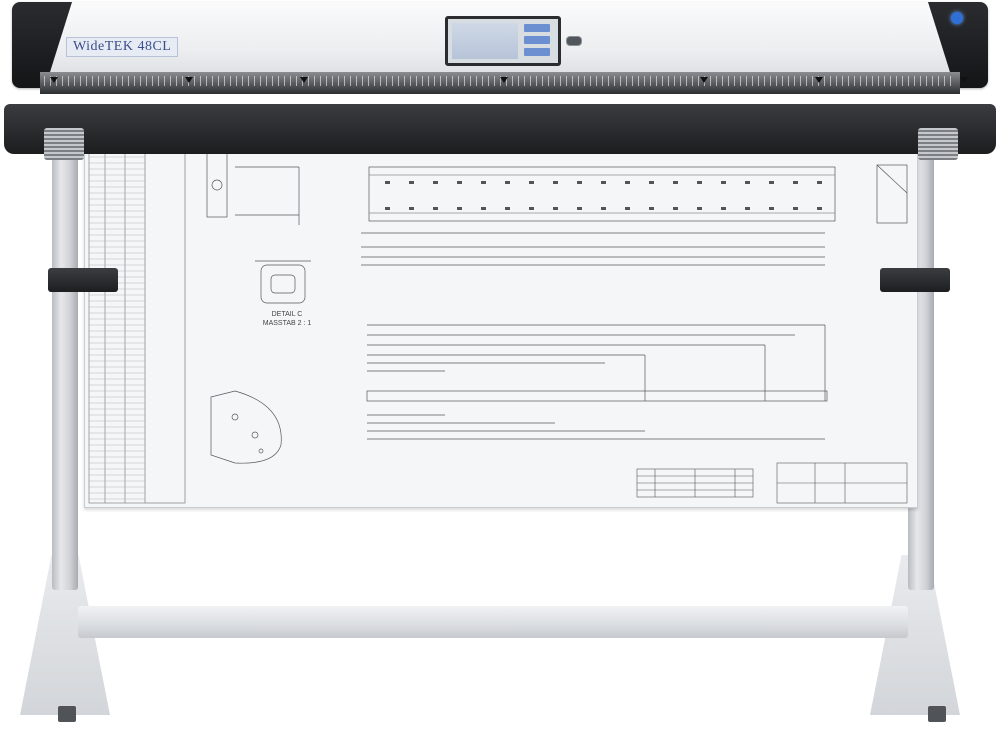  What do you see at coordinates (500, 129) in the screenshot?
I see `paper-feed-tray` at bounding box center [500, 129].